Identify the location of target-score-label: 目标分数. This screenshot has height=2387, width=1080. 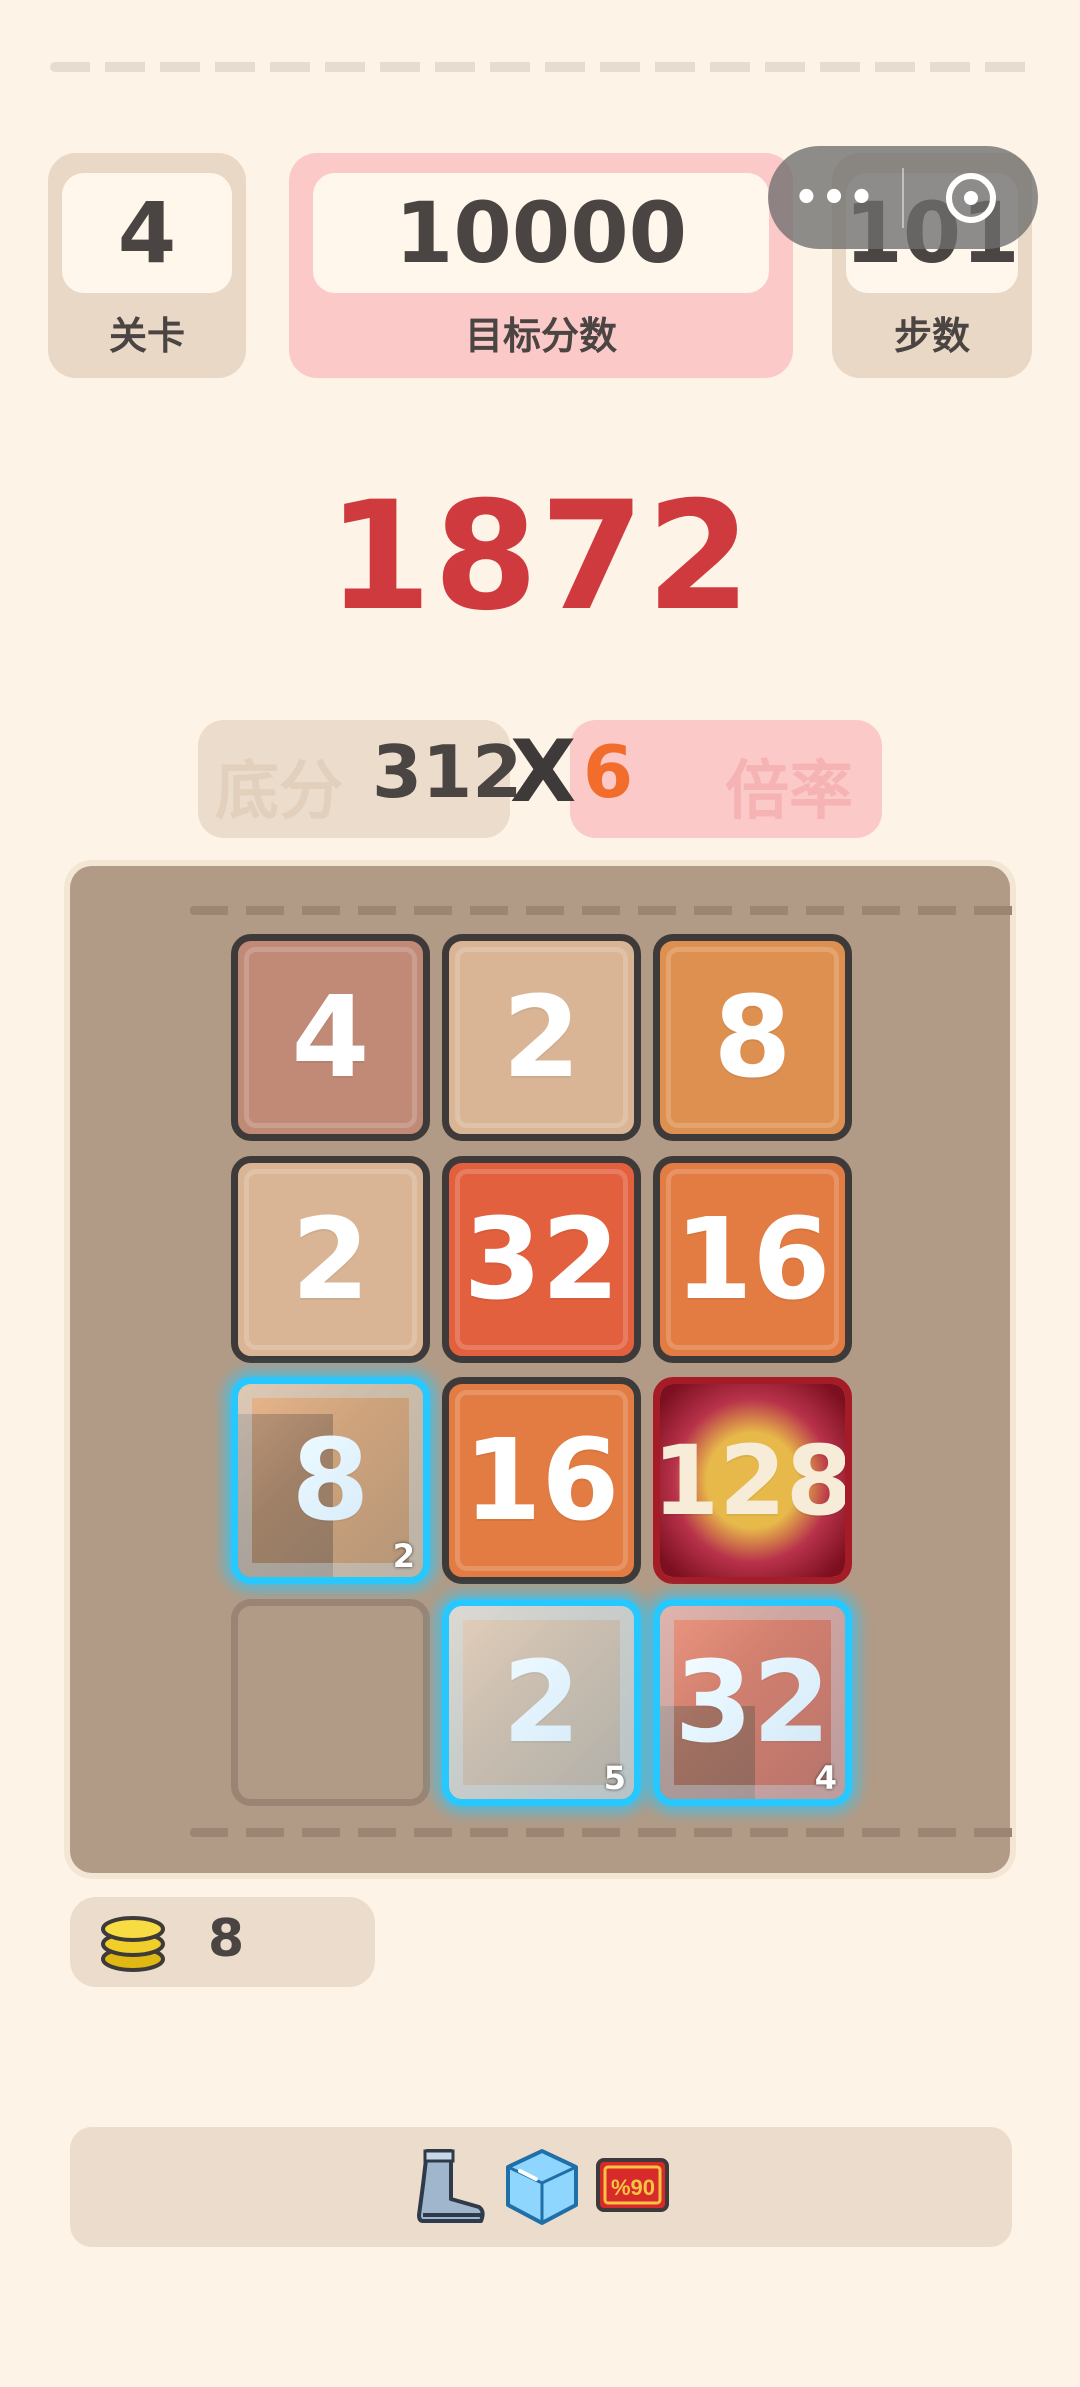
(540, 336).